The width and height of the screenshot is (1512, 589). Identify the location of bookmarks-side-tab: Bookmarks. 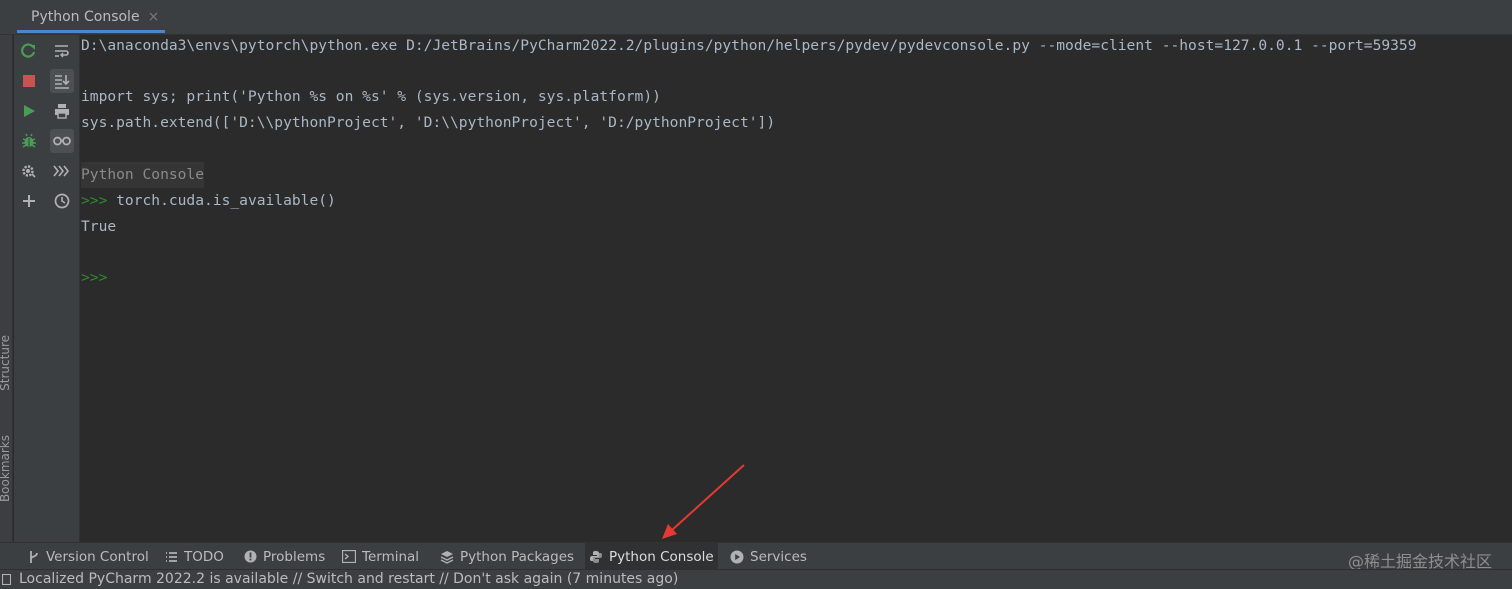
(6, 468).